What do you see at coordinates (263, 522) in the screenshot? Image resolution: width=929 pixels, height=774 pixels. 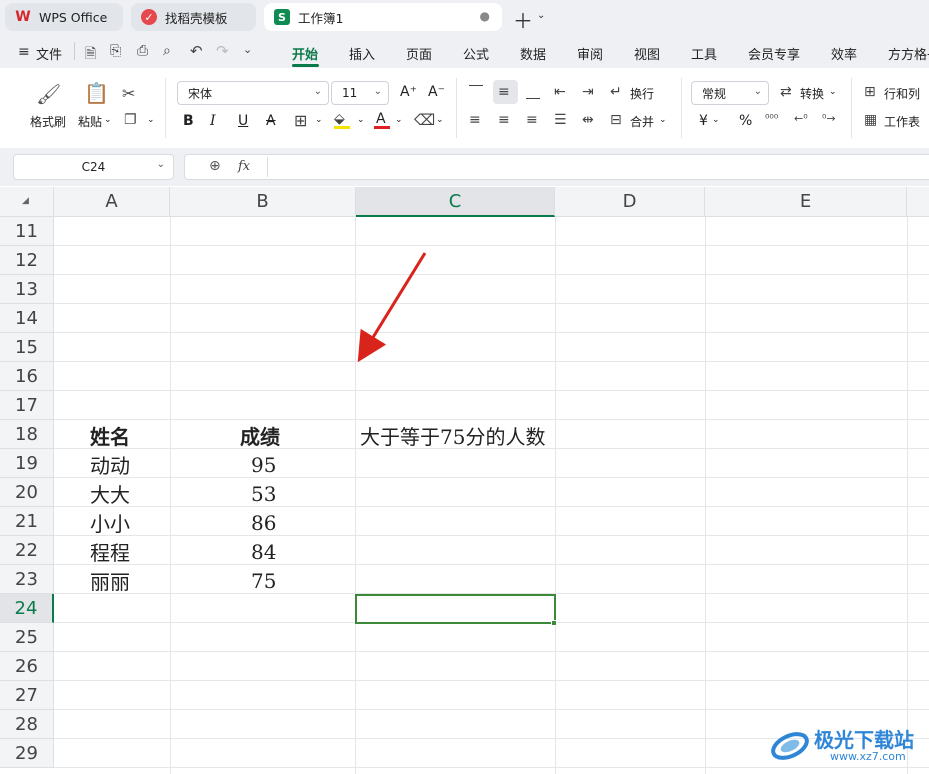 I see `cell-b21: 86` at bounding box center [263, 522].